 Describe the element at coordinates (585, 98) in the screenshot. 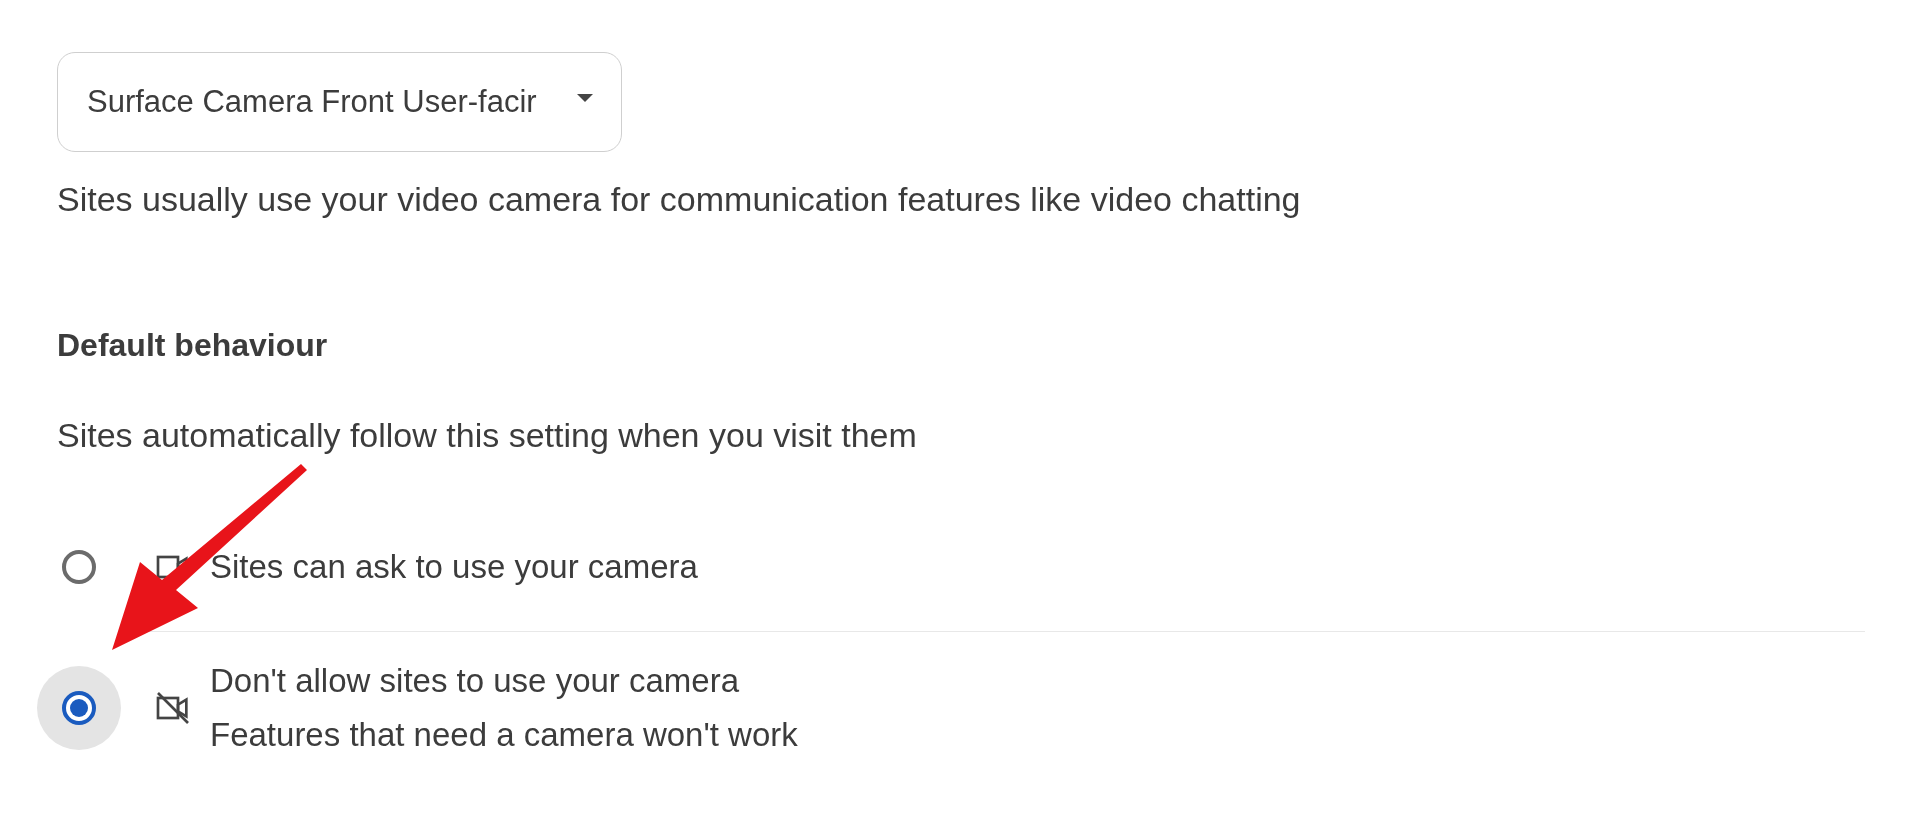

I see `caret-icon` at that location.